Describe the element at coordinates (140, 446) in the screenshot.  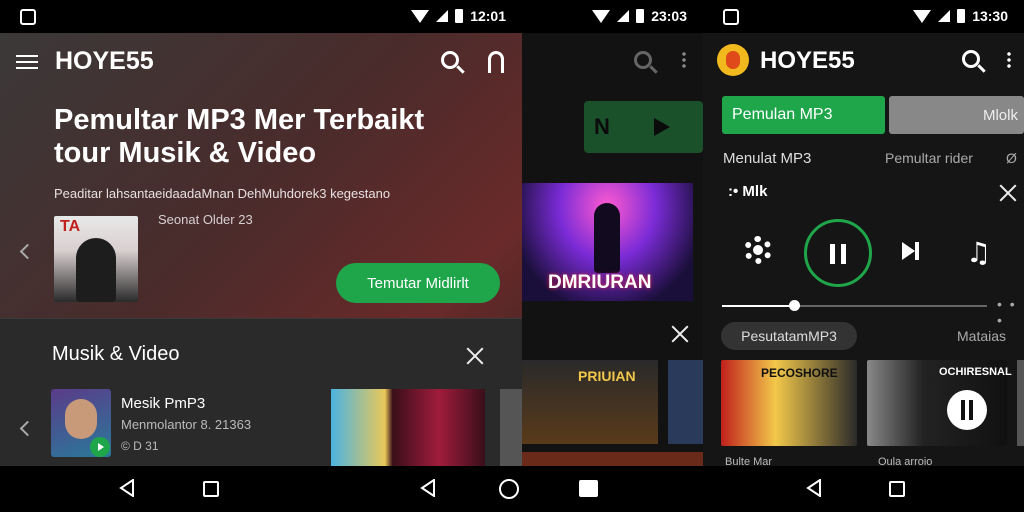
I see `track-meta: © D 31` at that location.